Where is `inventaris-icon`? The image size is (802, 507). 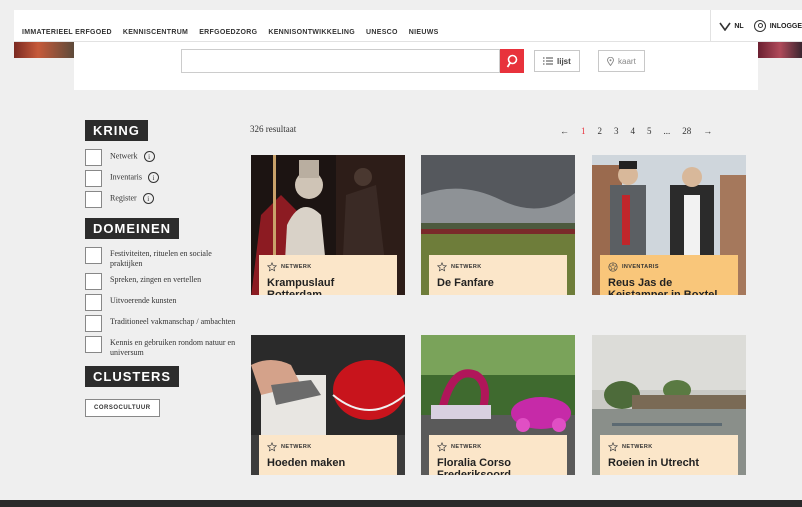 inventaris-icon is located at coordinates (613, 267).